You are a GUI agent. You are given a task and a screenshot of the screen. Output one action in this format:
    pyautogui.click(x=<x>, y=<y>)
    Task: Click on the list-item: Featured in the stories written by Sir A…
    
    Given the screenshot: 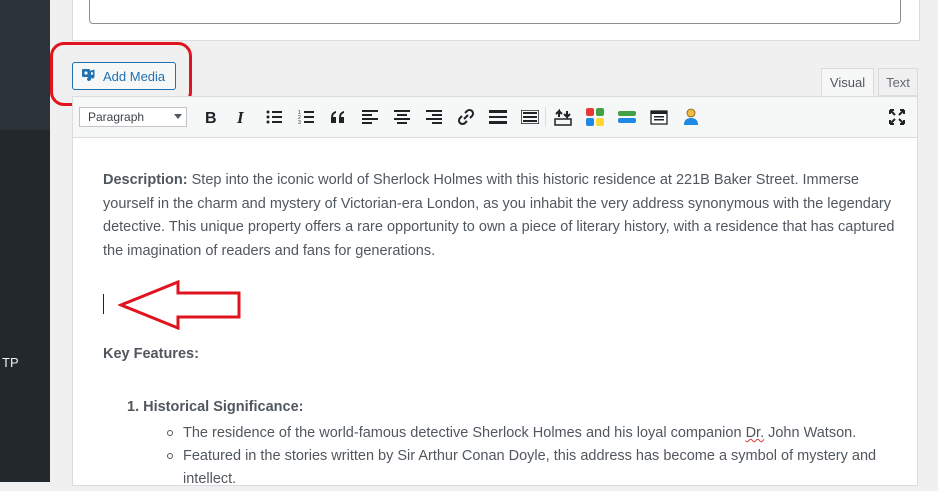 What is the action you would take?
    pyautogui.click(x=528, y=468)
    